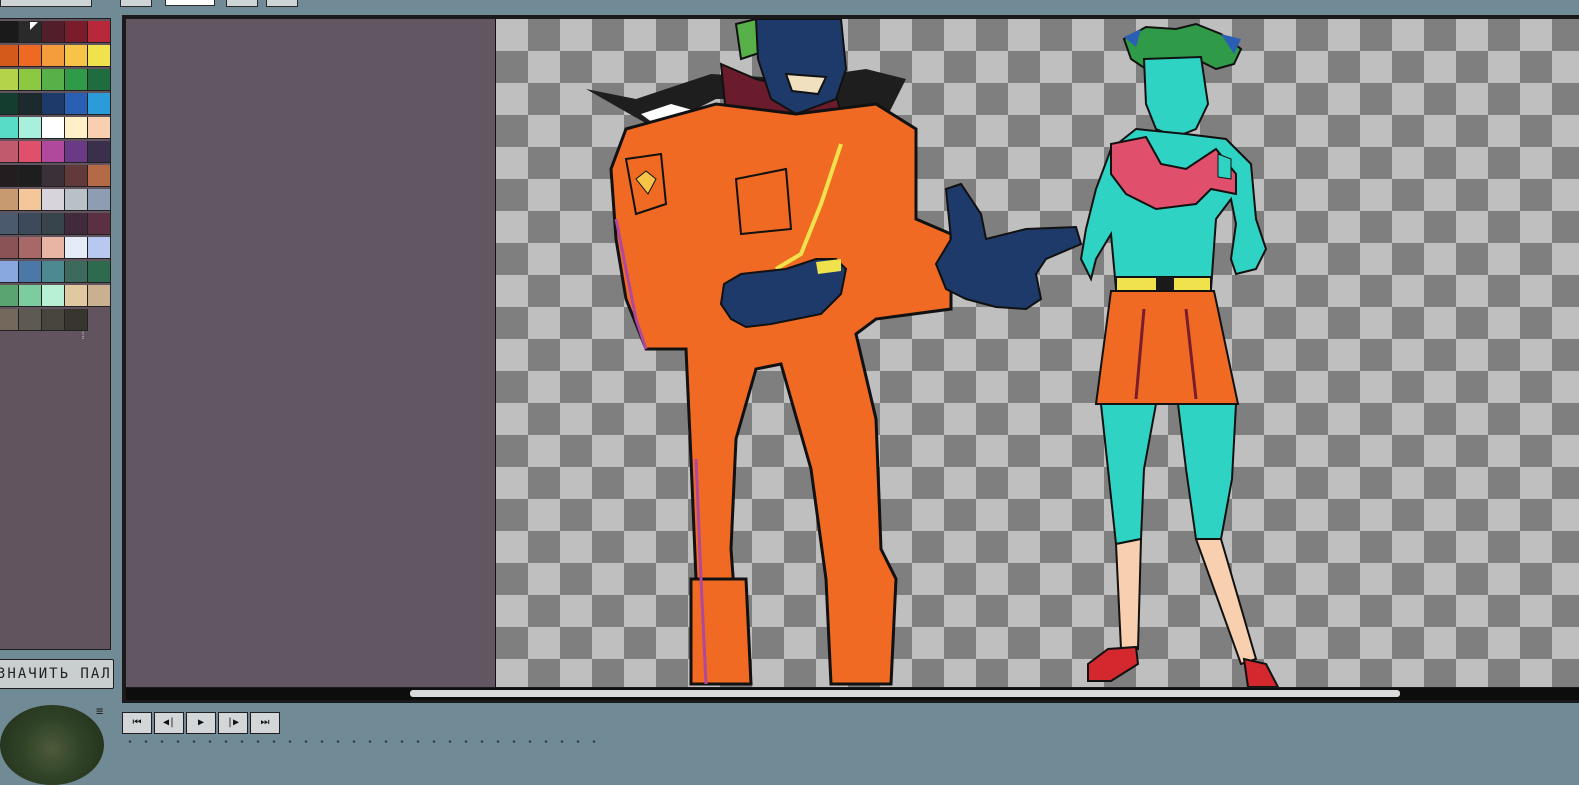 The width and height of the screenshot is (1579, 785). I want to click on first-frame-button: ⏮, so click(137, 723).